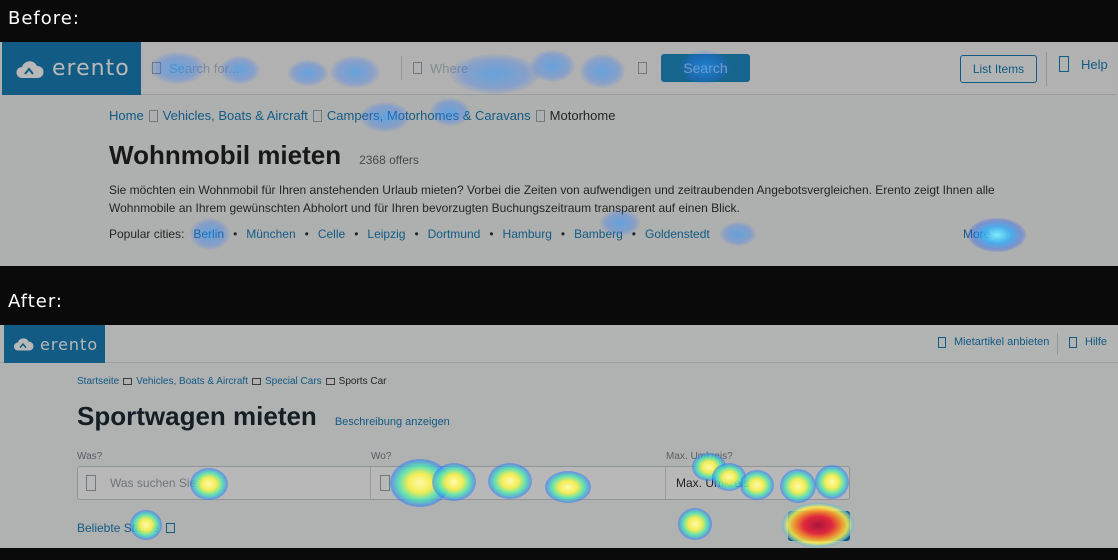 The image size is (1118, 560). What do you see at coordinates (761, 483) in the screenshot?
I see `radius-select: Max. Umkreis` at bounding box center [761, 483].